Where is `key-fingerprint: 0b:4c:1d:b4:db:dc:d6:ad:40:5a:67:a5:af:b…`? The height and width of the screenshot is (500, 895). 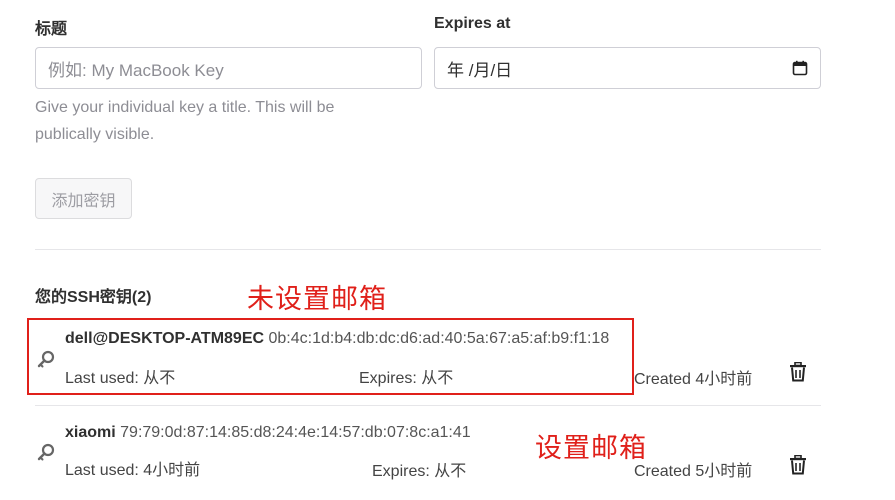 key-fingerprint: 0b:4c:1d:b4:db:dc:d6:ad:40:5a:67:a5:af:b… is located at coordinates (439, 338).